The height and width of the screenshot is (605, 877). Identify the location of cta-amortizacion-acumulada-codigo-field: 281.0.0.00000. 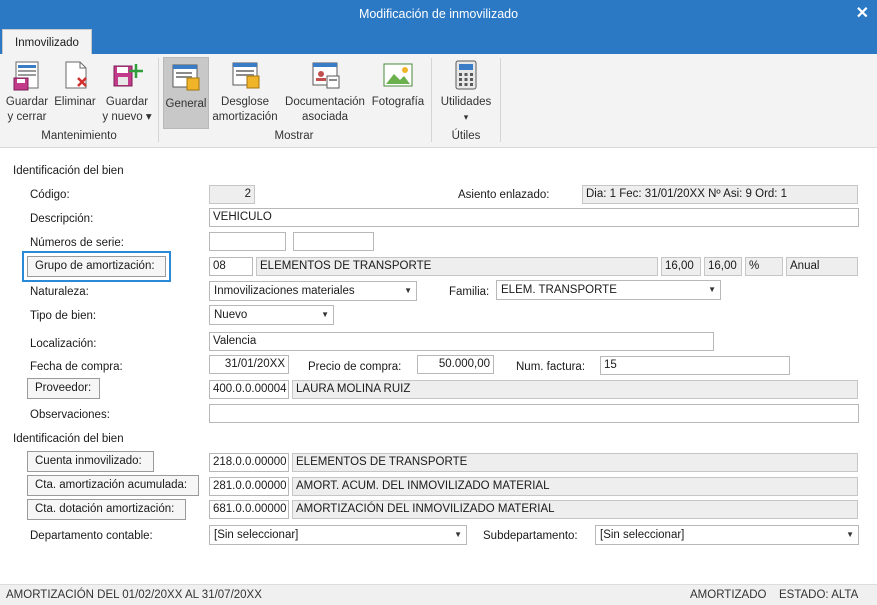
(249, 486).